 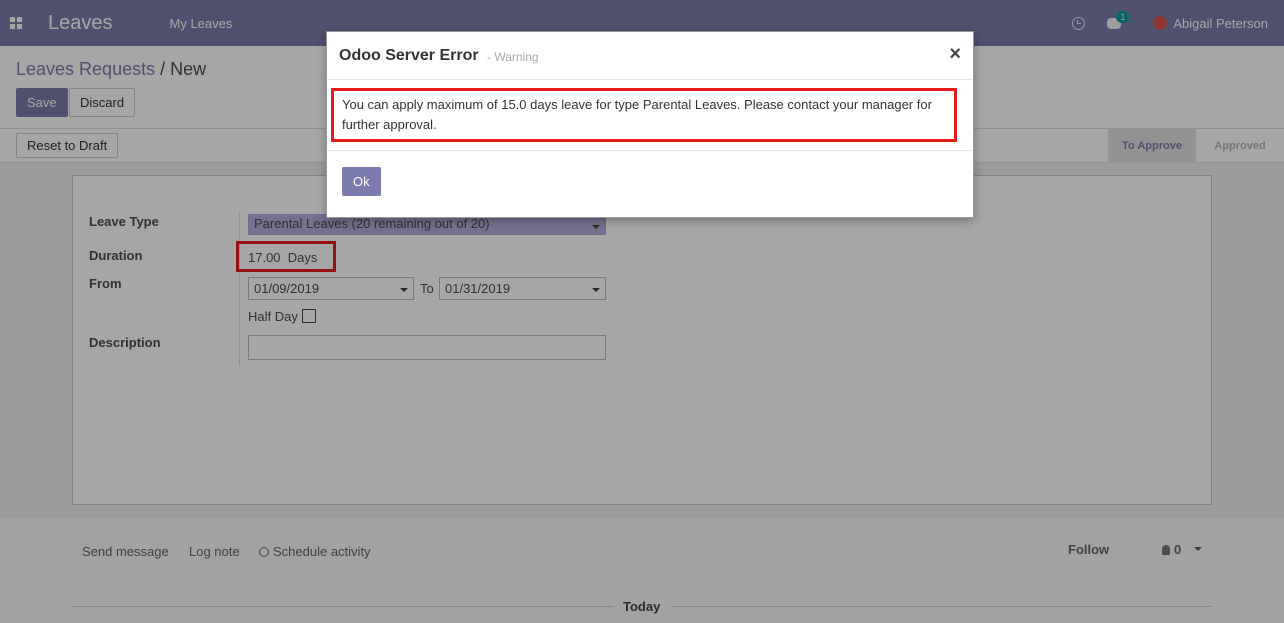 I want to click on dialog-subtitle: - Warning, so click(x=513, y=57).